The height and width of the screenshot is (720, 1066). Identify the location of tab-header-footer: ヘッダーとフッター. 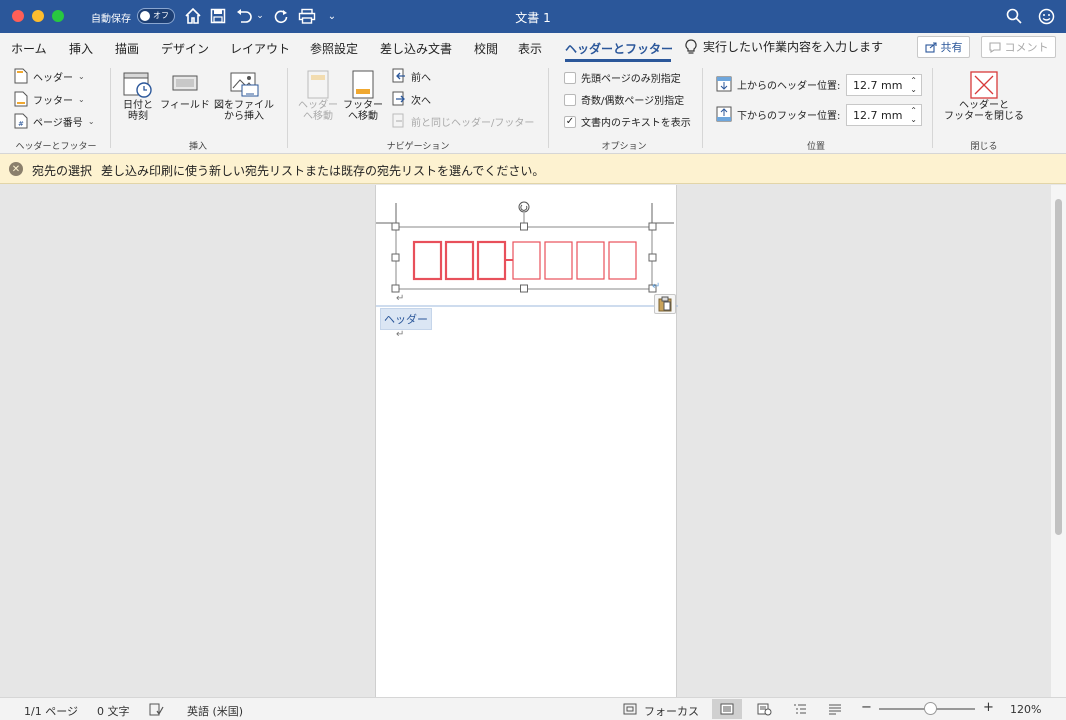
(619, 48).